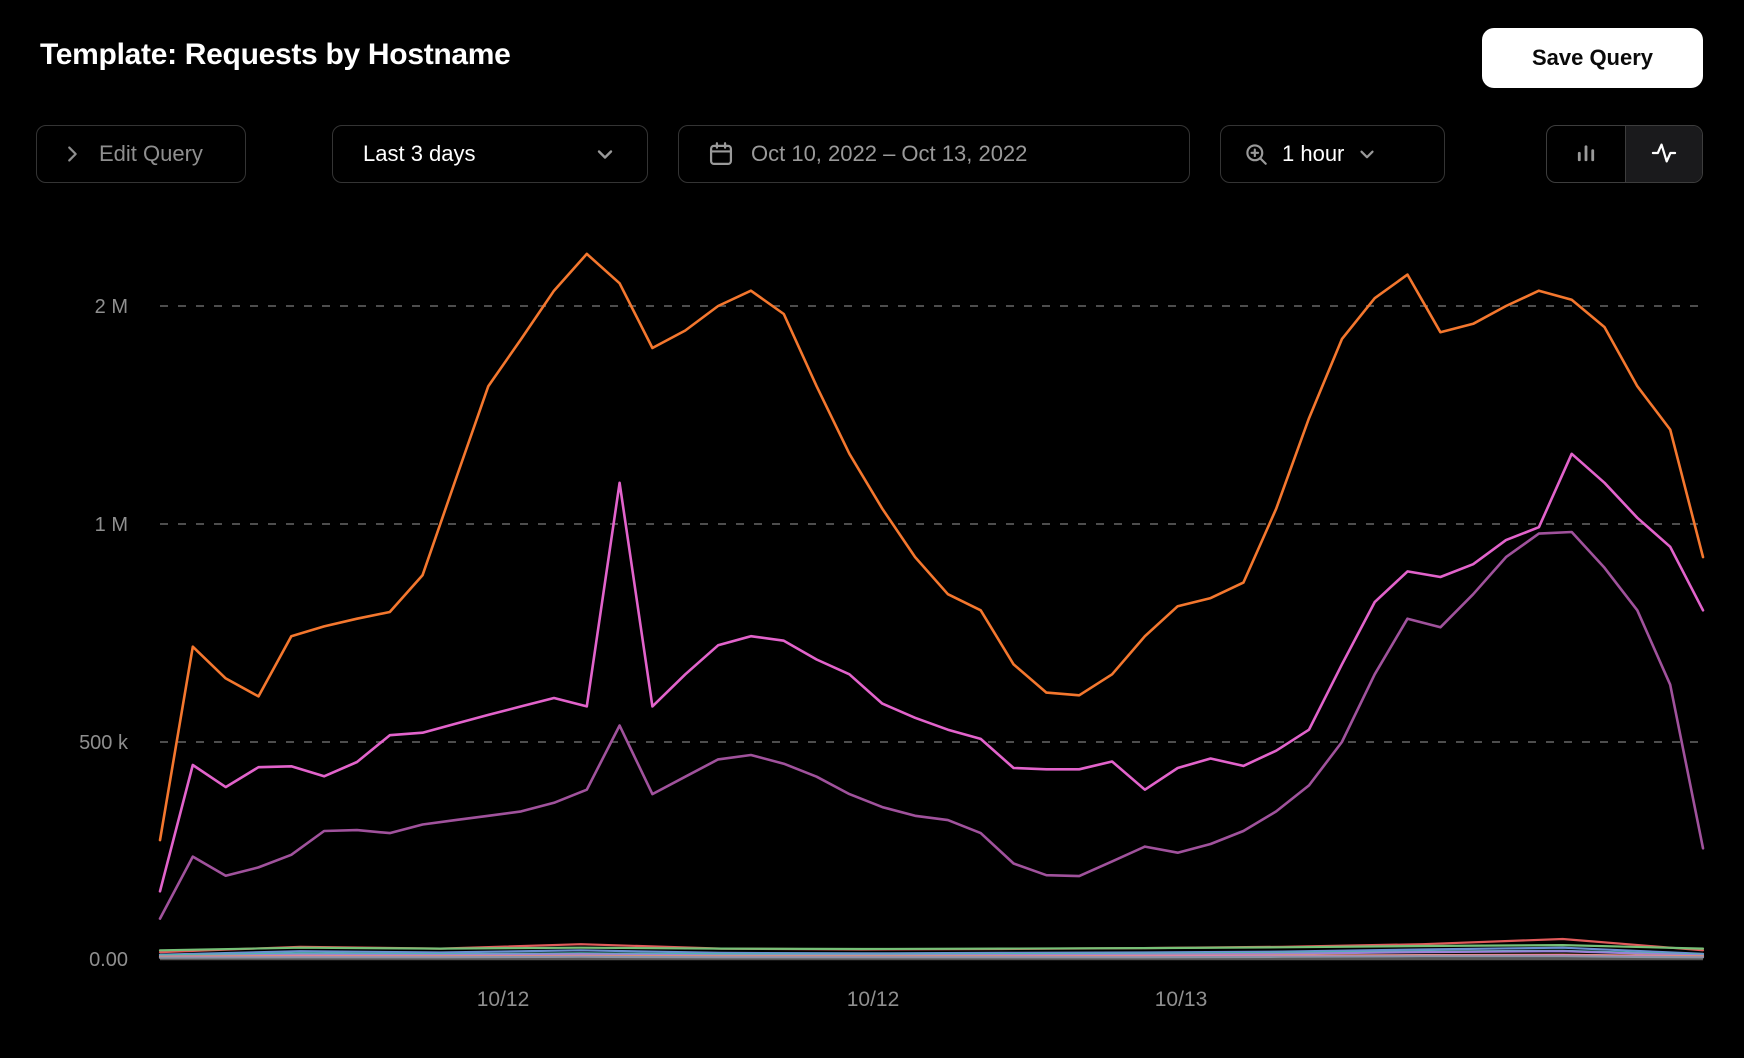  What do you see at coordinates (108, 960) in the screenshot?
I see `y-tick-label: 0.00` at bounding box center [108, 960].